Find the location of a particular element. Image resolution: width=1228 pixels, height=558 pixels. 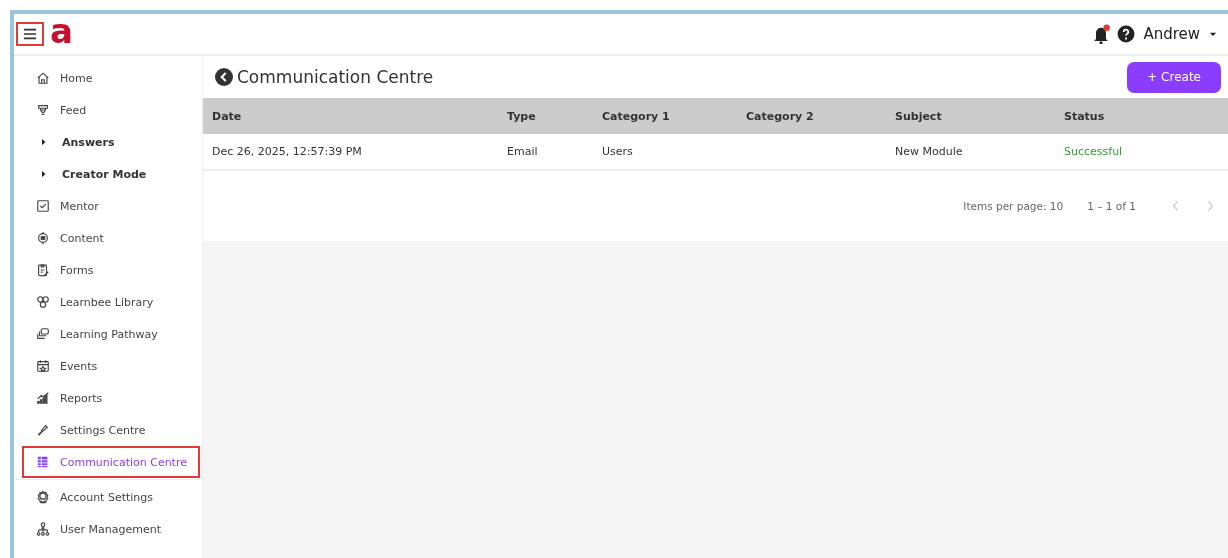

sidebar-item: Account Settings is located at coordinates (111, 497).